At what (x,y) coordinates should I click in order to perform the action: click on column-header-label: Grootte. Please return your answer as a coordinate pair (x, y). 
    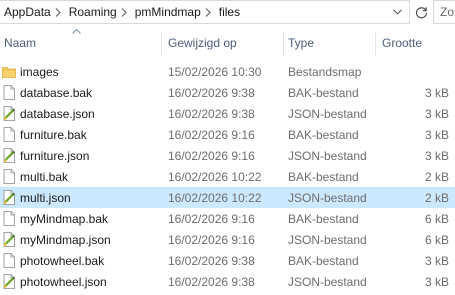
    Looking at the image, I should click on (402, 43).